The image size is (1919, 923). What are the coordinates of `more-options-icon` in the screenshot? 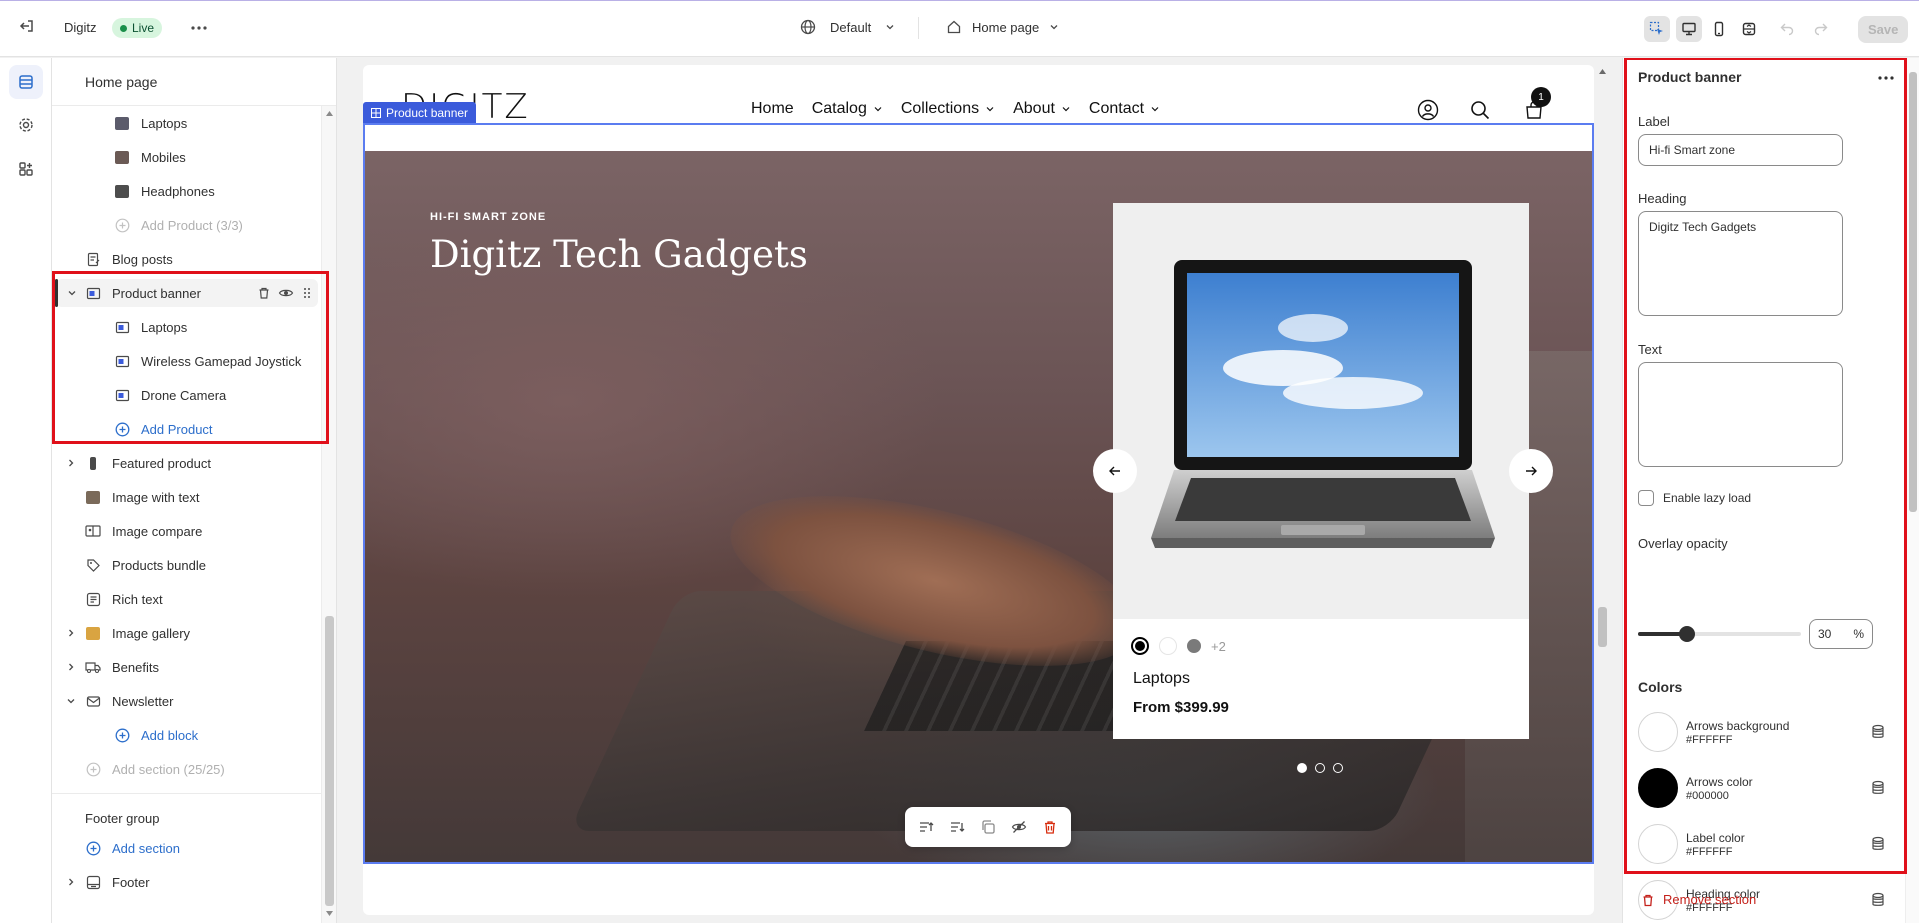 It's located at (1886, 78).